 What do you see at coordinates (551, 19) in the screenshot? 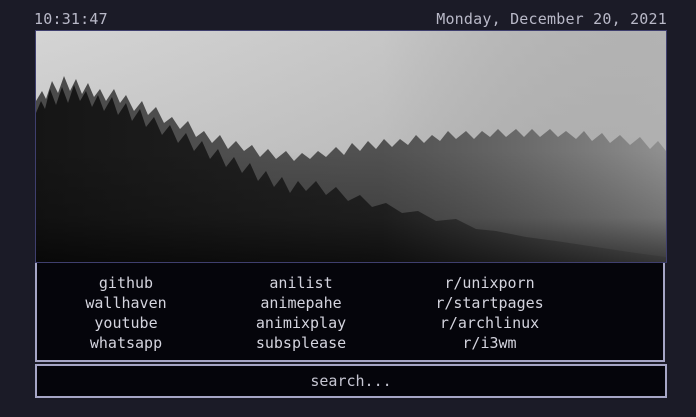
I see `date-display: Monday, December 20, 2021` at bounding box center [551, 19].